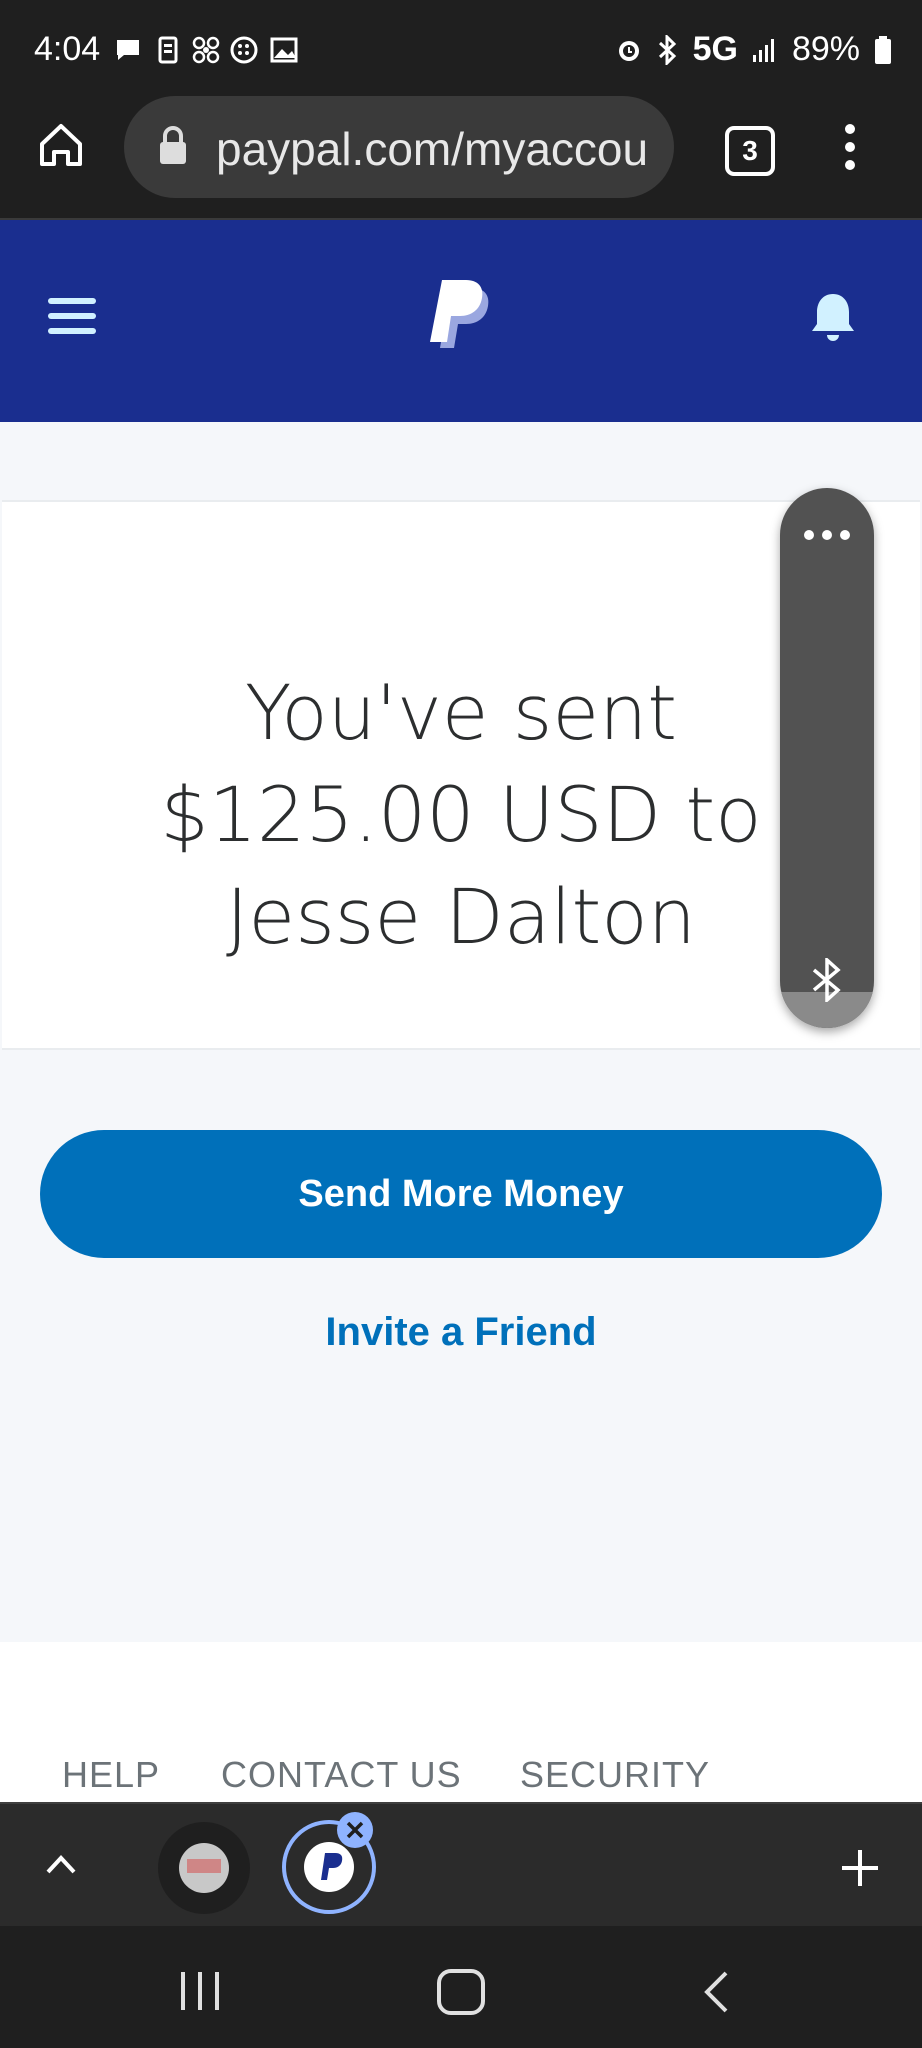 This screenshot has width=922, height=2048. What do you see at coordinates (284, 50) in the screenshot?
I see `gallery-icon` at bounding box center [284, 50].